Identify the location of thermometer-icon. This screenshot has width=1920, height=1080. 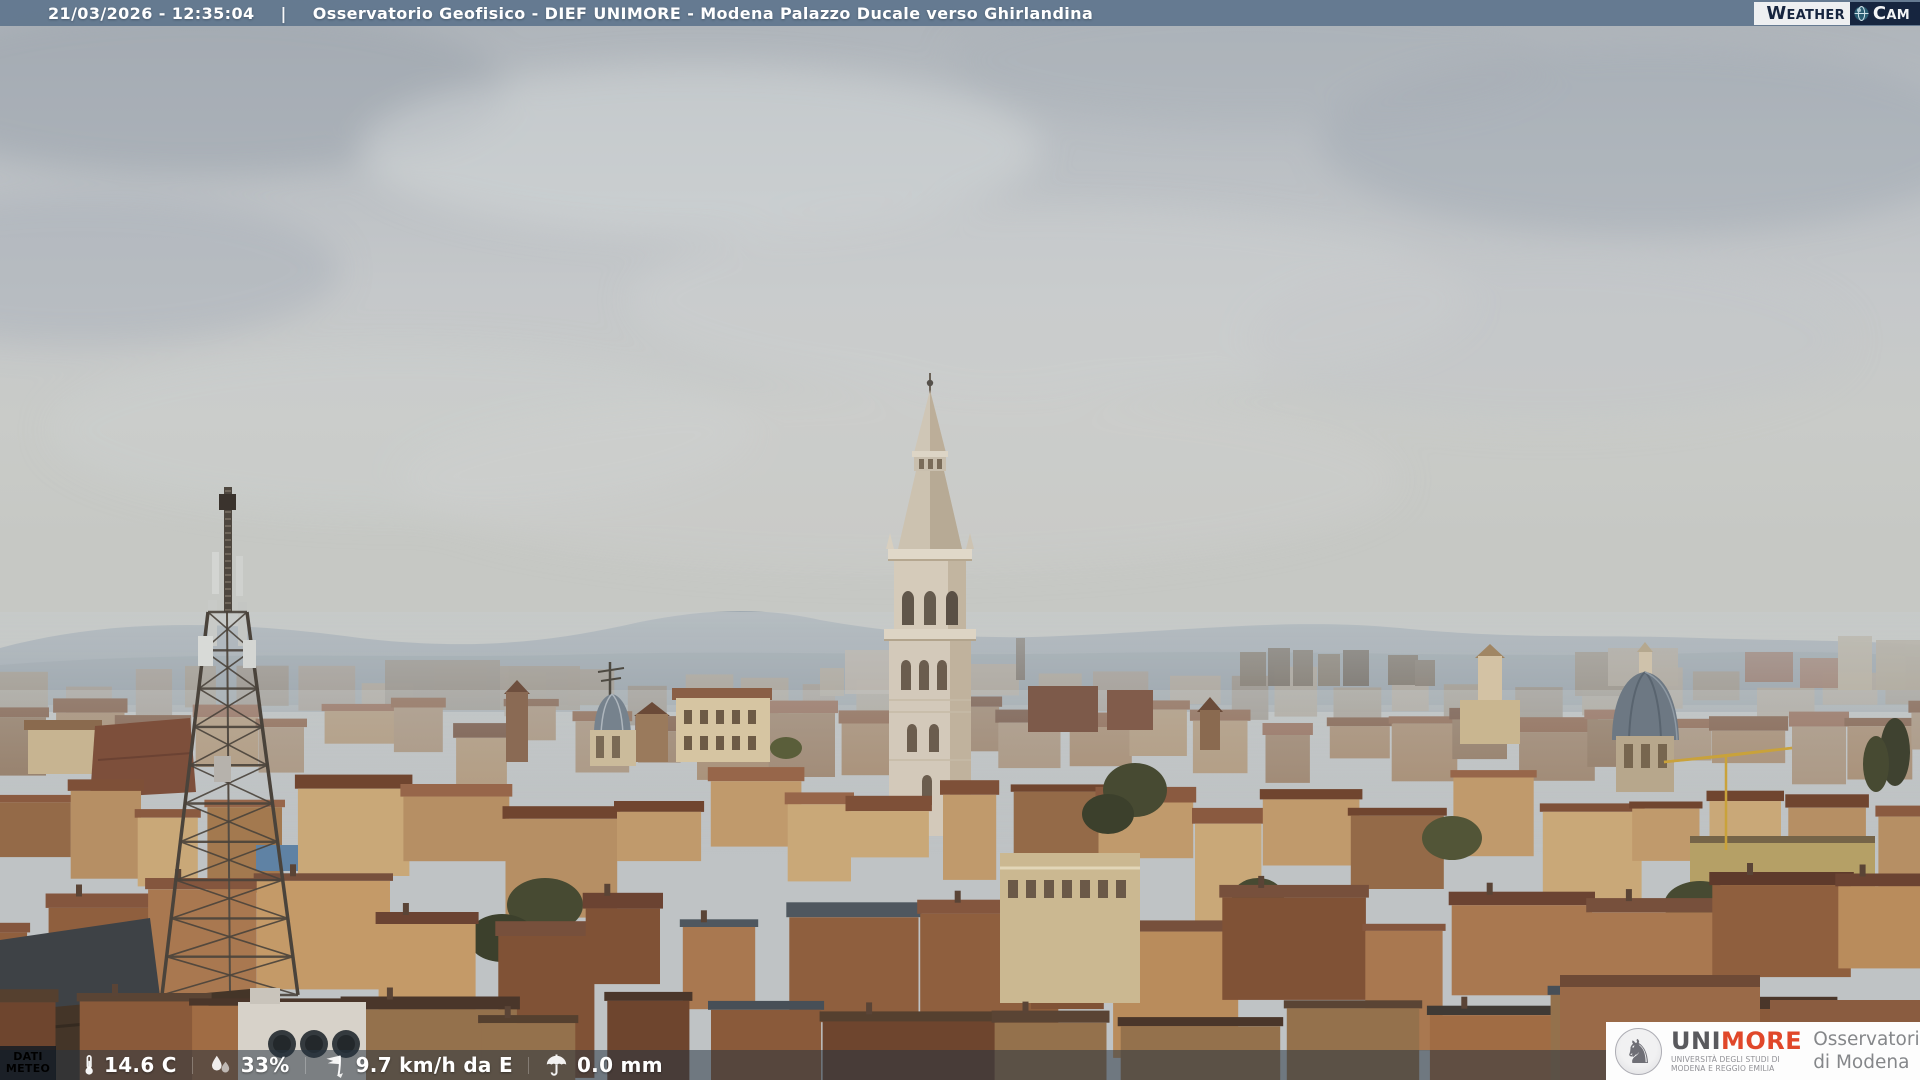
(89, 1065).